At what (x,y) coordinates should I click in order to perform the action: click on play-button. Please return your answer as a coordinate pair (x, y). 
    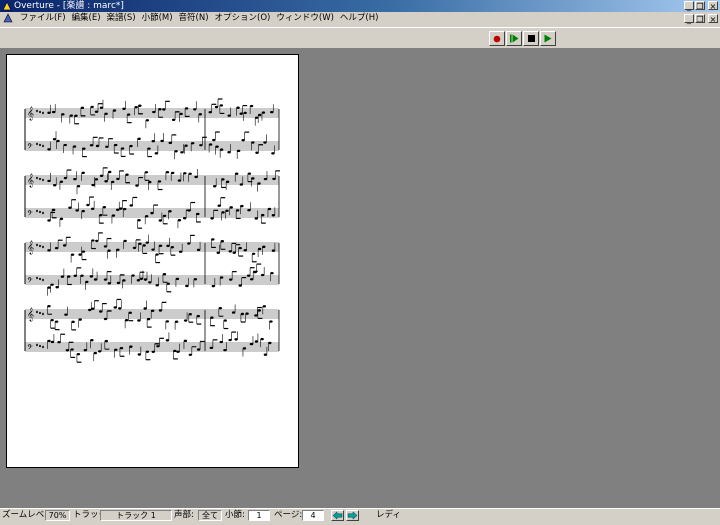
    Looking at the image, I should click on (548, 38).